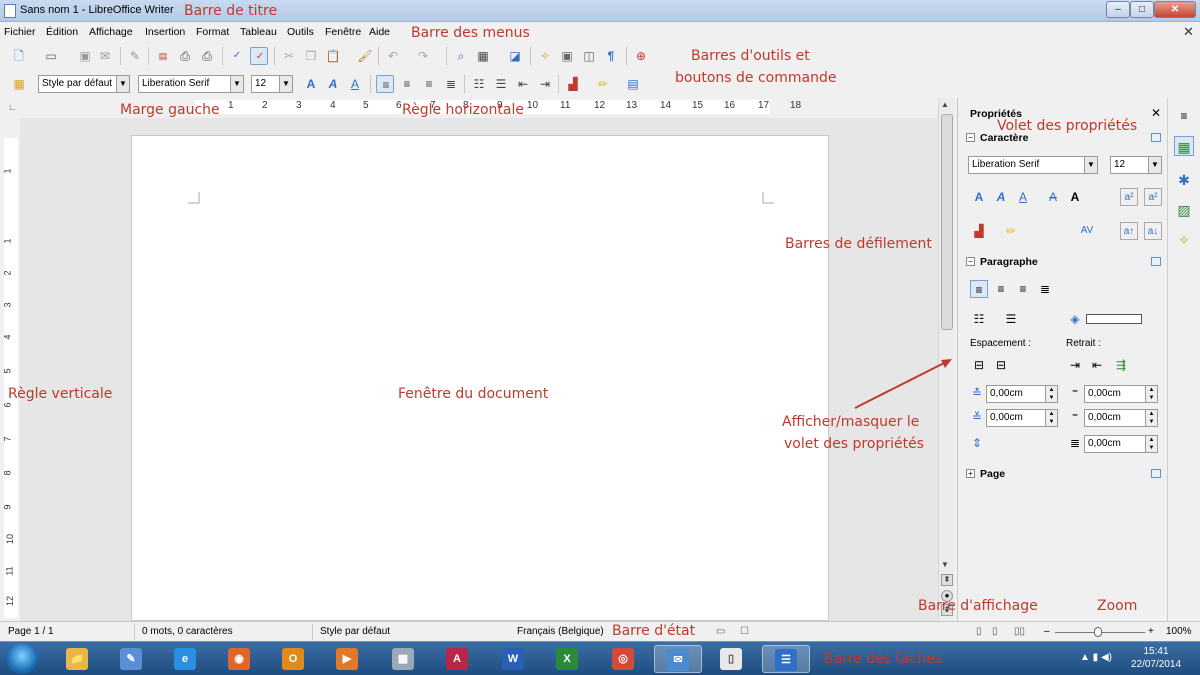  What do you see at coordinates (1188, 32) in the screenshot?
I see `close-document-icon: ✕` at bounding box center [1188, 32].